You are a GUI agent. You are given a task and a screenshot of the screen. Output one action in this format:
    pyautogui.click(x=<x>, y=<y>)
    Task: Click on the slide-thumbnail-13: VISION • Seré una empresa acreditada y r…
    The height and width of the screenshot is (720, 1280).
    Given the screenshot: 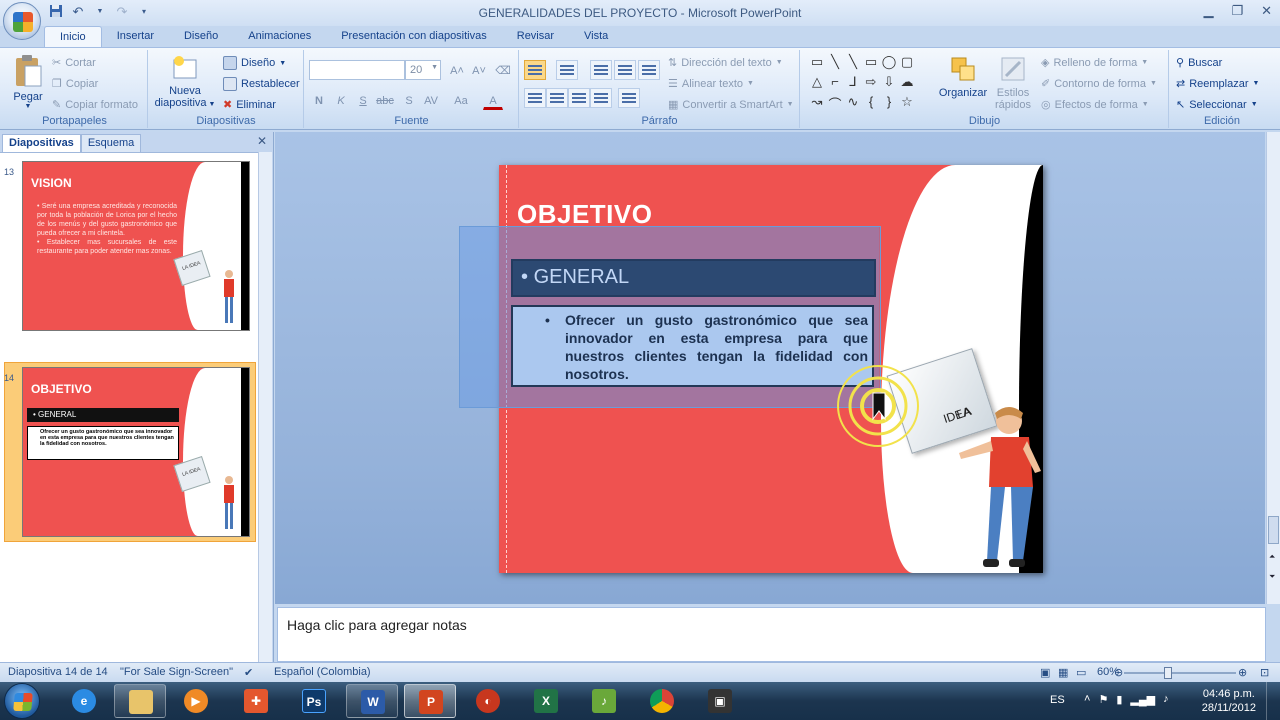 What is the action you would take?
    pyautogui.click(x=136, y=246)
    